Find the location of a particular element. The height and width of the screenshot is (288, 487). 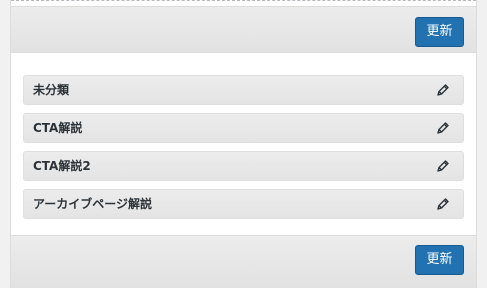

list-item-label: CTA解説 is located at coordinates (58, 128).